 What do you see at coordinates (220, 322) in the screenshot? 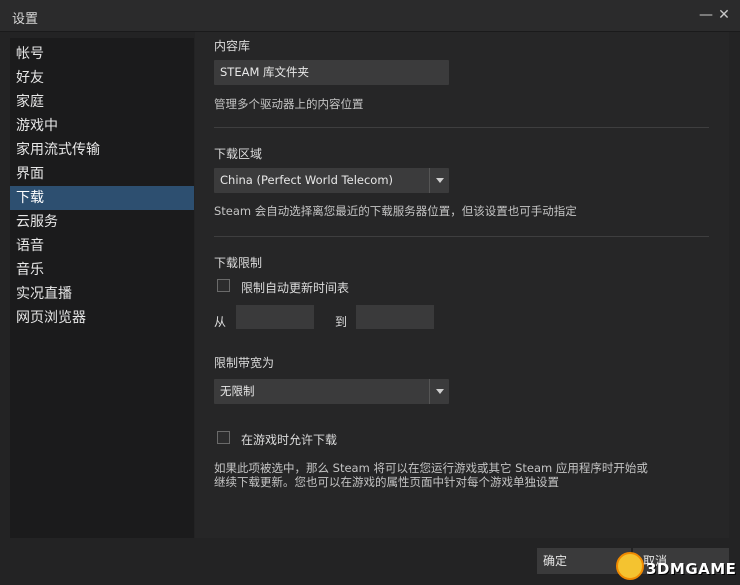
I see `from-label: 从` at bounding box center [220, 322].